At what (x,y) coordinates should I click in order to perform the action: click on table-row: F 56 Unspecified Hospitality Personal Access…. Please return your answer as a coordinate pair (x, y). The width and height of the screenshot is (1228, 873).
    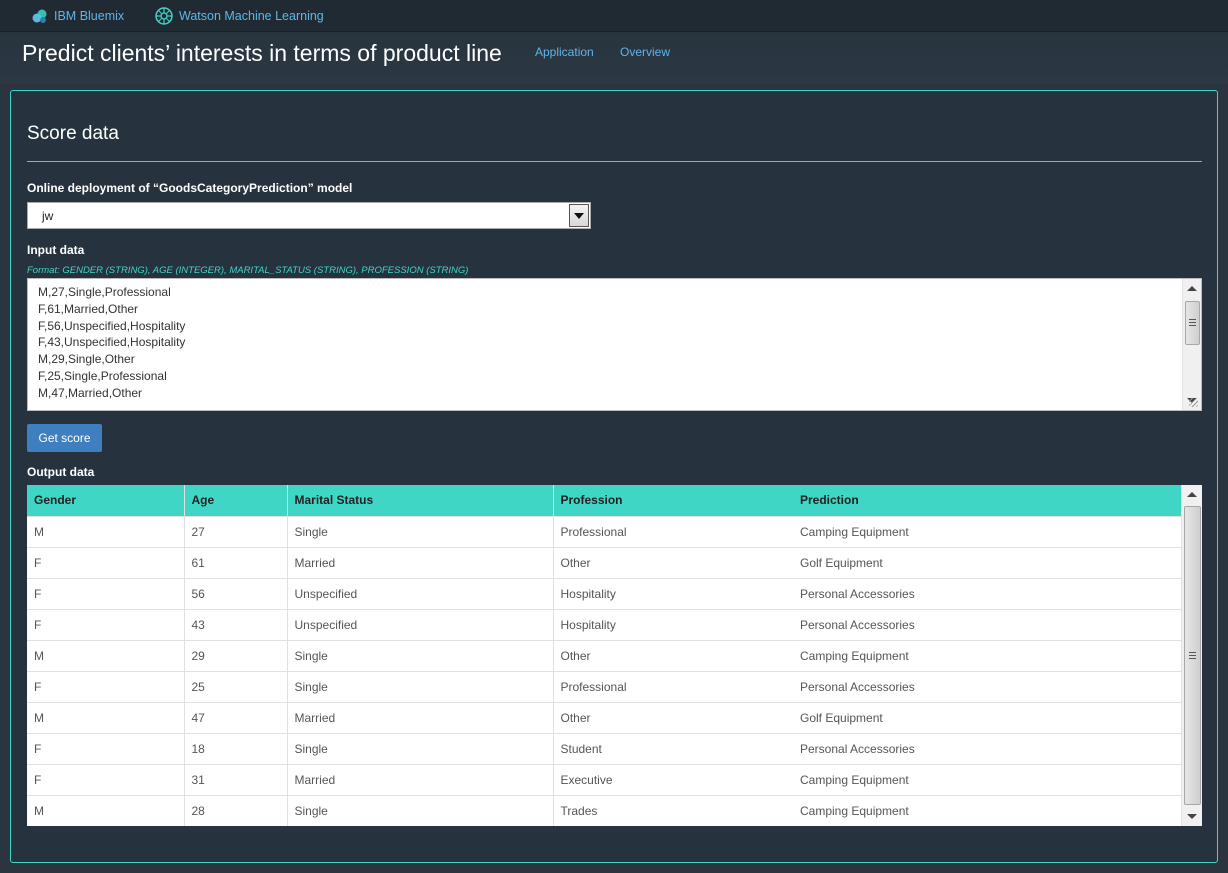
    Looking at the image, I should click on (604, 593).